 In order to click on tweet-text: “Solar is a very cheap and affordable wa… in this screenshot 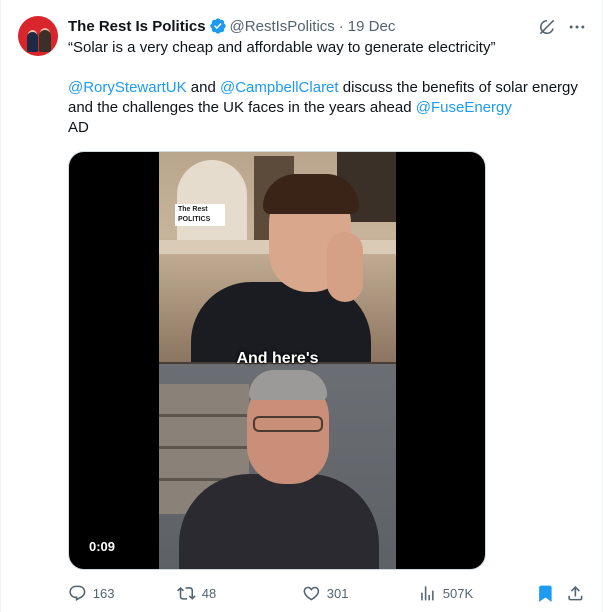, I will do `click(323, 88)`.